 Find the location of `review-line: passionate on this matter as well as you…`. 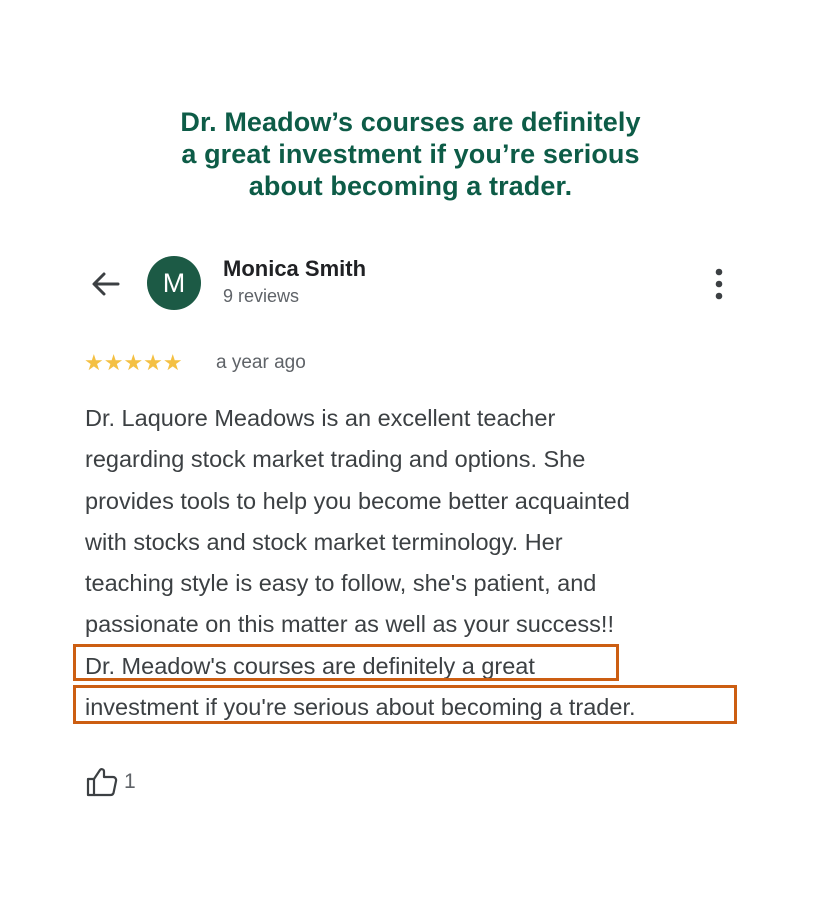

review-line: passionate on this matter as well as you… is located at coordinates (349, 624).